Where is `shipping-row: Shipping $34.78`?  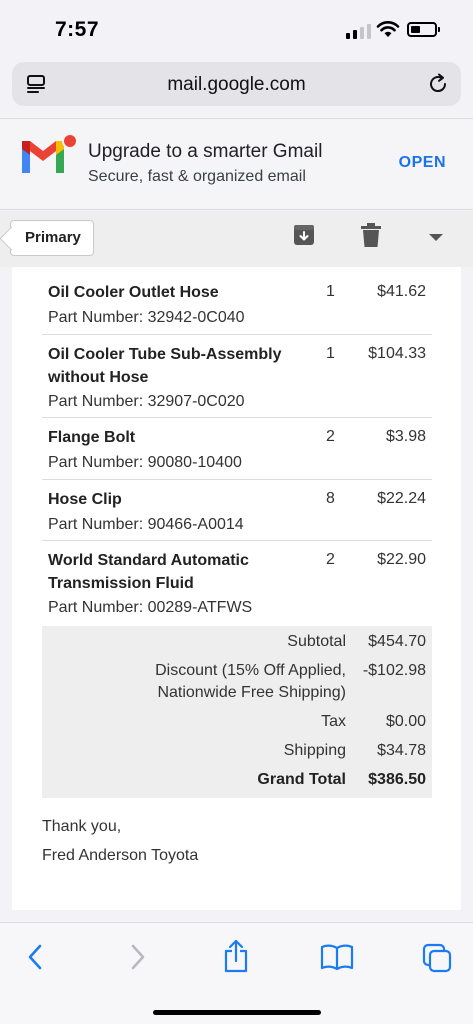
shipping-row: Shipping $34.78 is located at coordinates (355, 751).